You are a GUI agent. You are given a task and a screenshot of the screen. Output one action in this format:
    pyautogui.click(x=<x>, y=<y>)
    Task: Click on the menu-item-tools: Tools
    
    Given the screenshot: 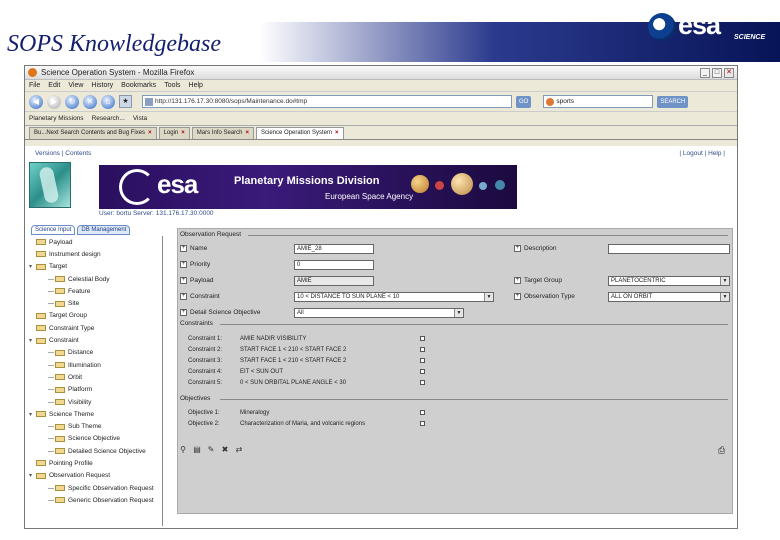 What is the action you would take?
    pyautogui.click(x=172, y=85)
    